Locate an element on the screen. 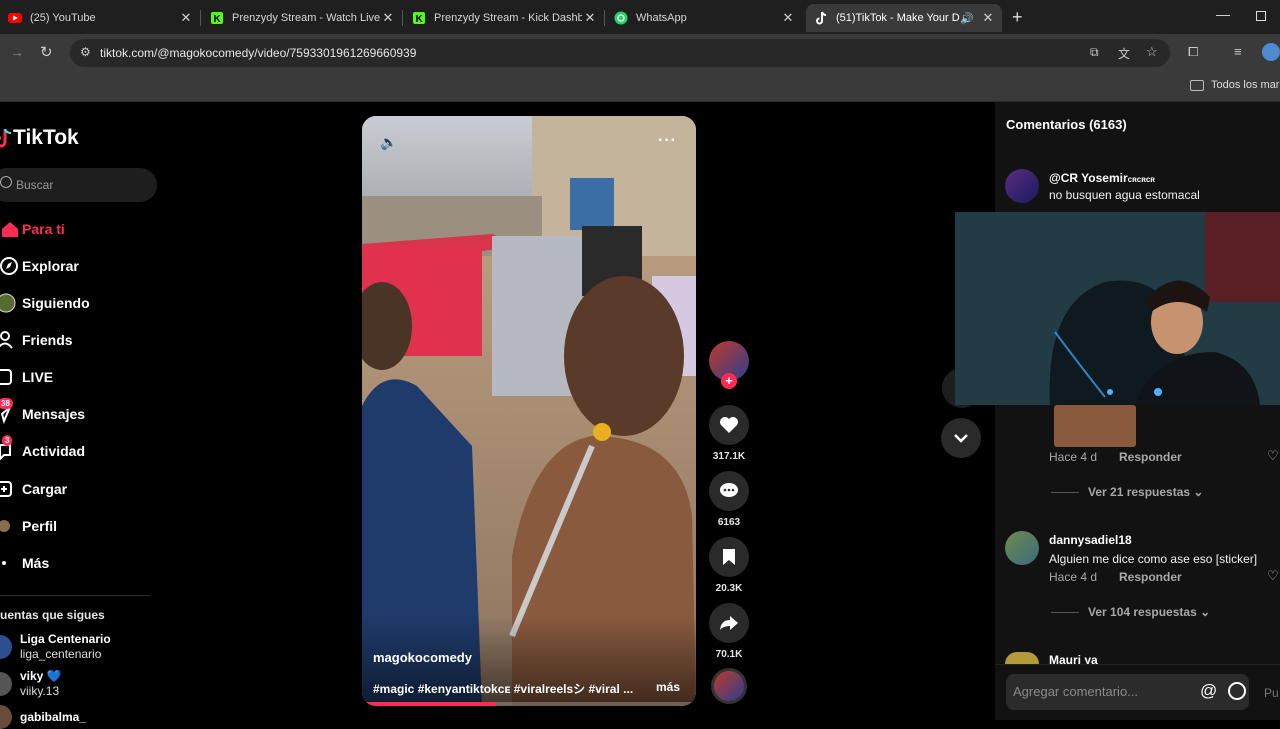 The height and width of the screenshot is (729, 1280). mute-icon: 🔈 is located at coordinates (388, 142).